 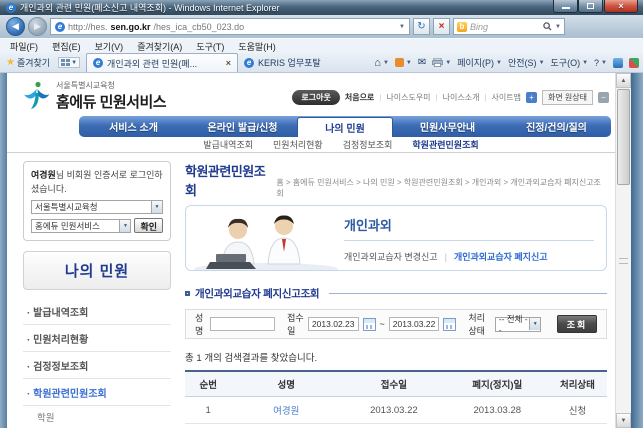 I want to click on feeds-icon, so click(x=399, y=62).